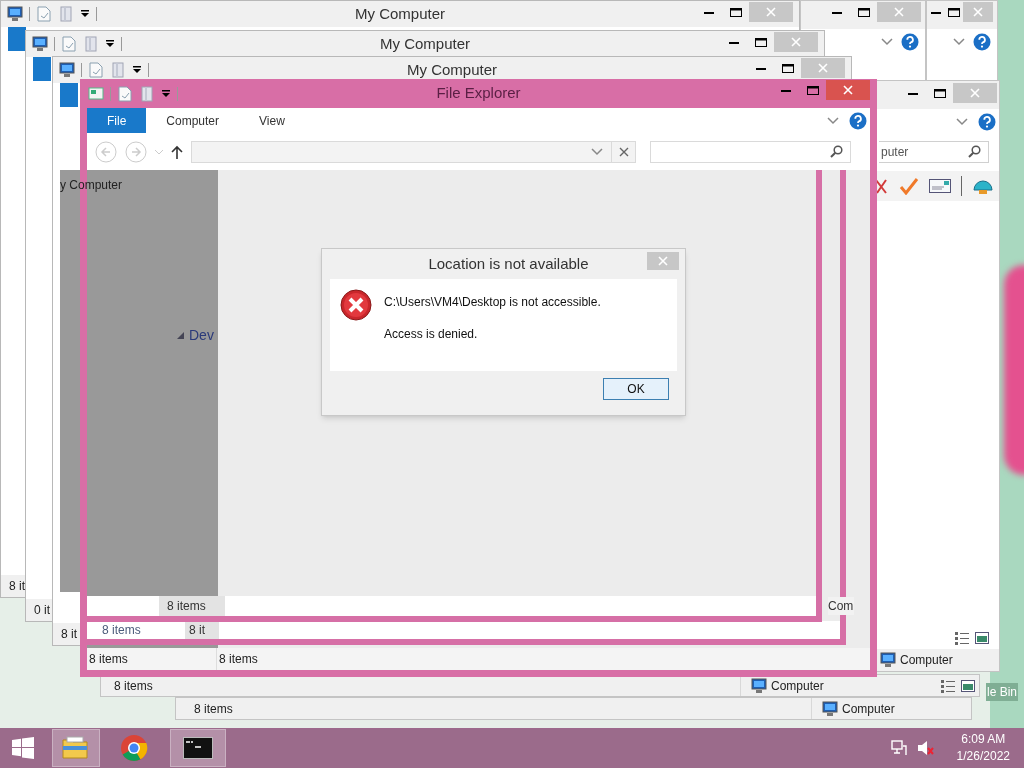 Image resolution: width=1024 pixels, height=768 pixels. Describe the element at coordinates (909, 186) in the screenshot. I see `checkmark-icon` at that location.